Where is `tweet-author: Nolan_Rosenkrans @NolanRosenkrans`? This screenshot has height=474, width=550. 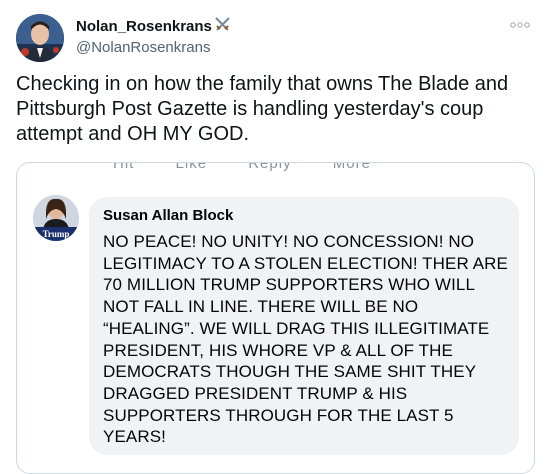 tweet-author: Nolan_Rosenkrans @NolanRosenkrans is located at coordinates (153, 36).